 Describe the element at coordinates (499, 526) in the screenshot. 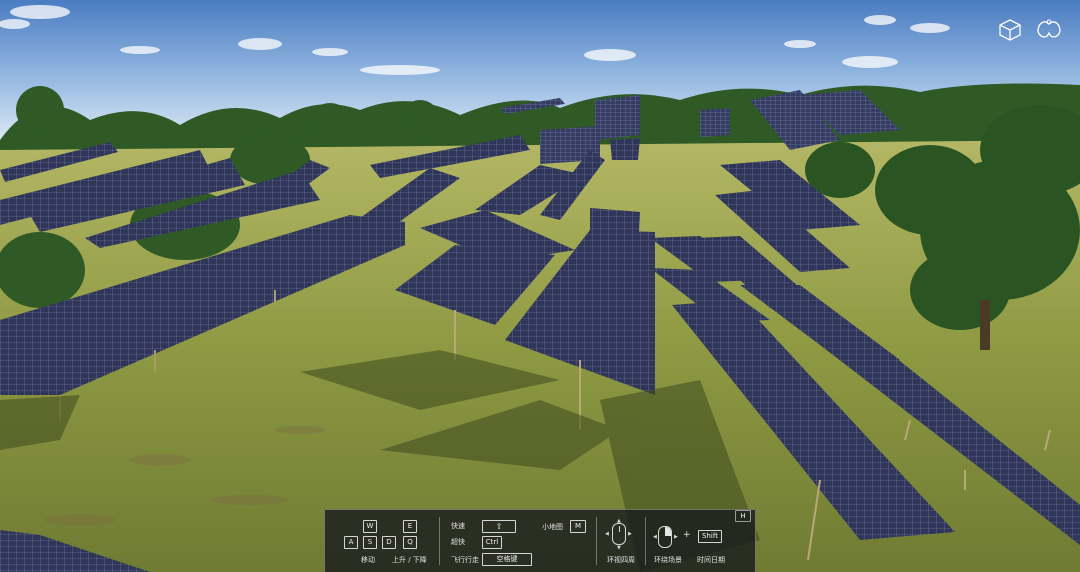

I see `shift-arrow-key: ⇧` at that location.